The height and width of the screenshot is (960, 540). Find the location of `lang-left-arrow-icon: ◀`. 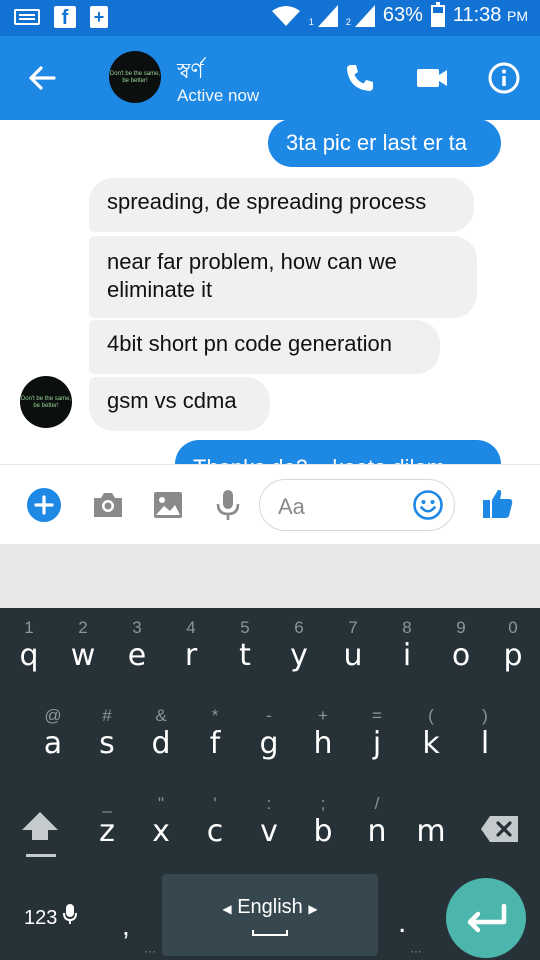

lang-left-arrow-icon: ◀ is located at coordinates (227, 909).